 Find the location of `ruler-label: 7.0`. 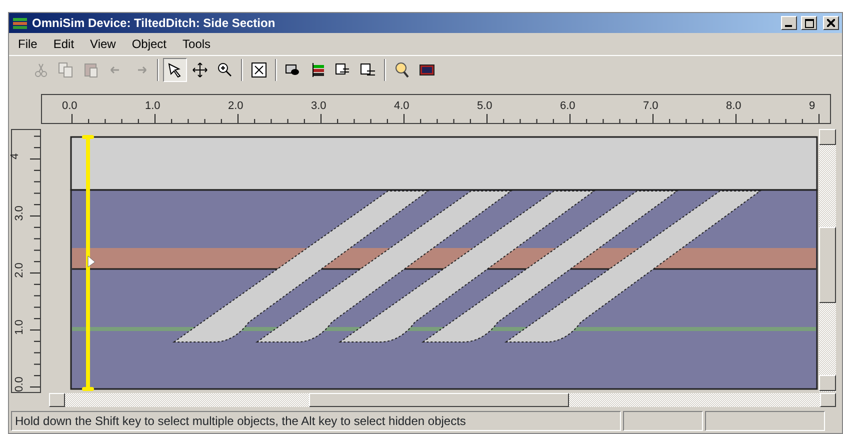

ruler-label: 7.0 is located at coordinates (650, 106).